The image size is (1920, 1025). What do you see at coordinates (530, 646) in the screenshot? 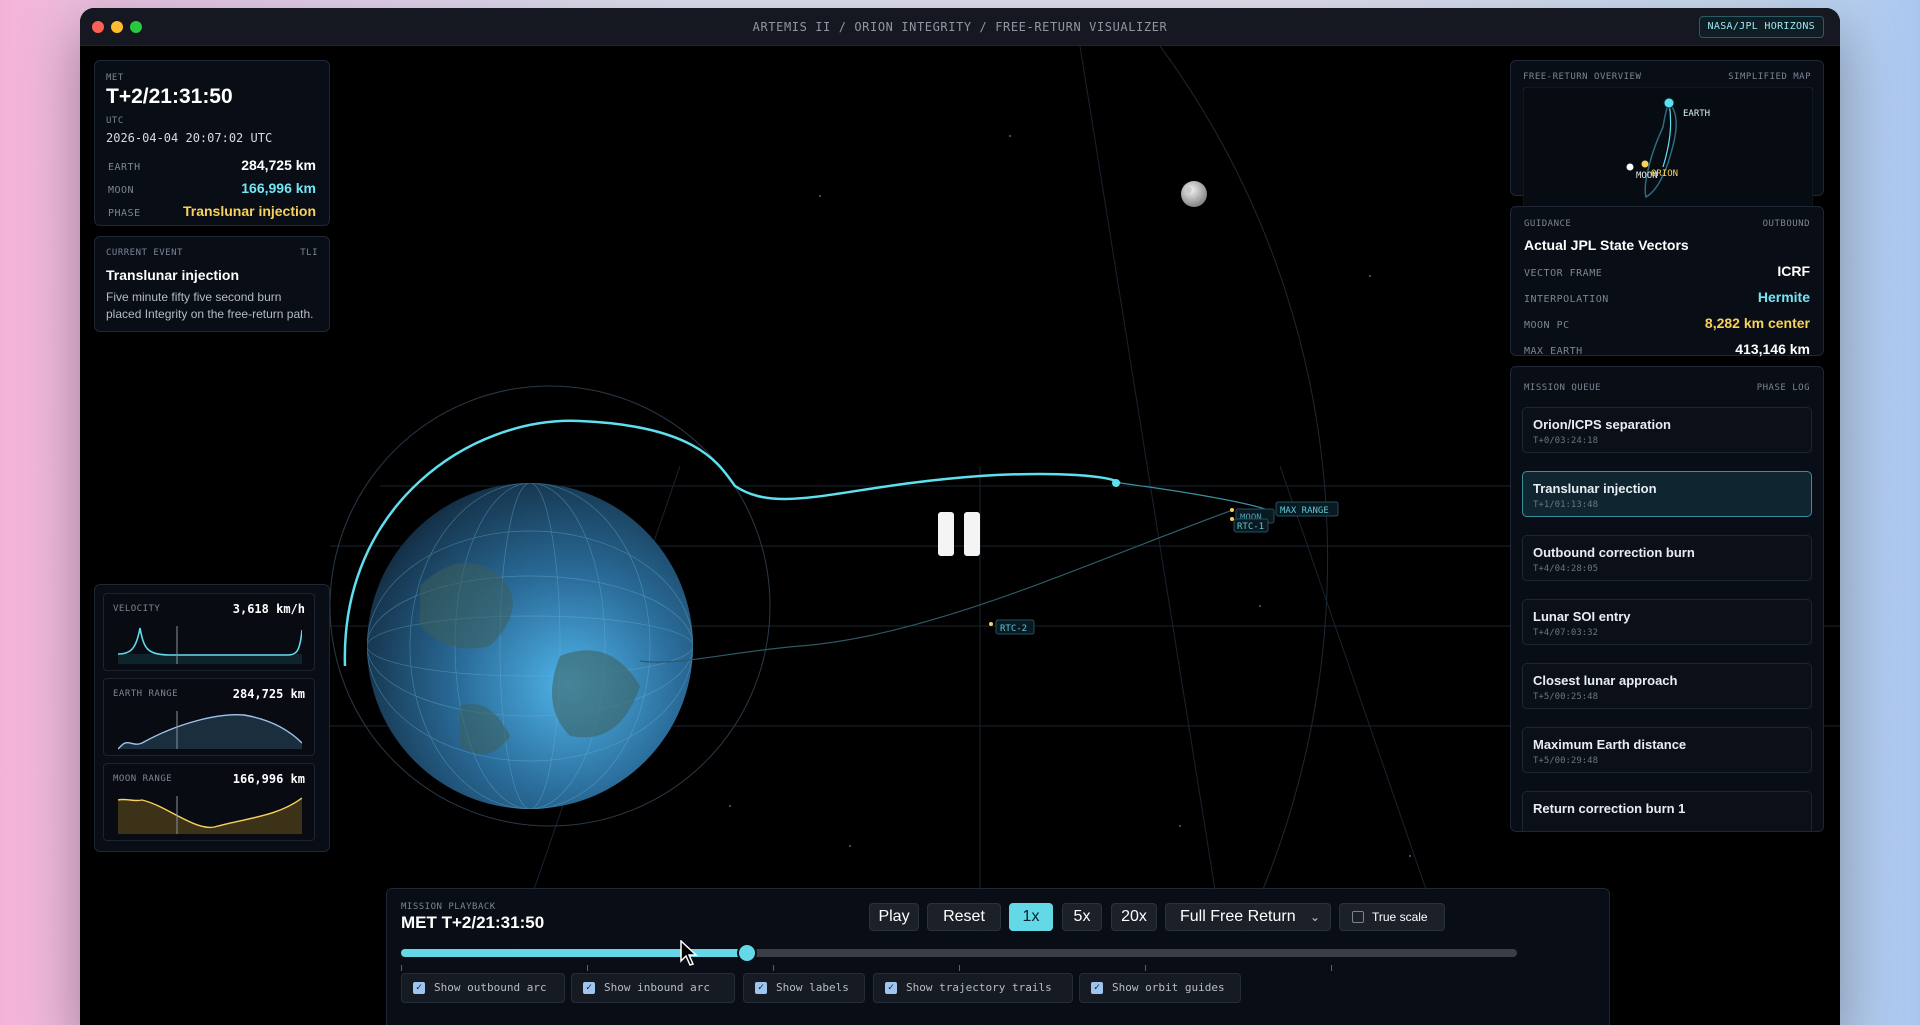
I see `earth-globe` at bounding box center [530, 646].